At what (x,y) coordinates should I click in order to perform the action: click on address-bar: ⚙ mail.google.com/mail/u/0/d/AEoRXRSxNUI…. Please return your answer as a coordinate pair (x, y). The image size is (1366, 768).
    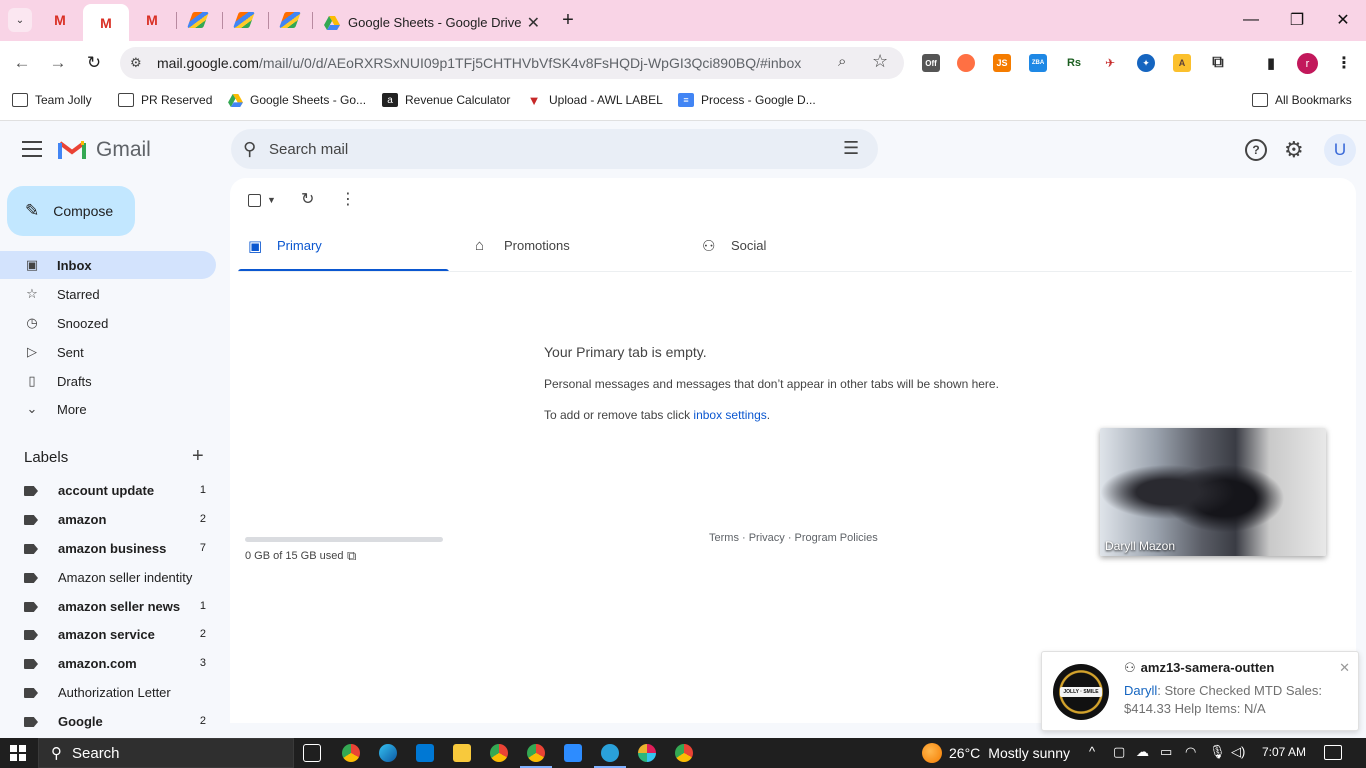
    Looking at the image, I should click on (512, 63).